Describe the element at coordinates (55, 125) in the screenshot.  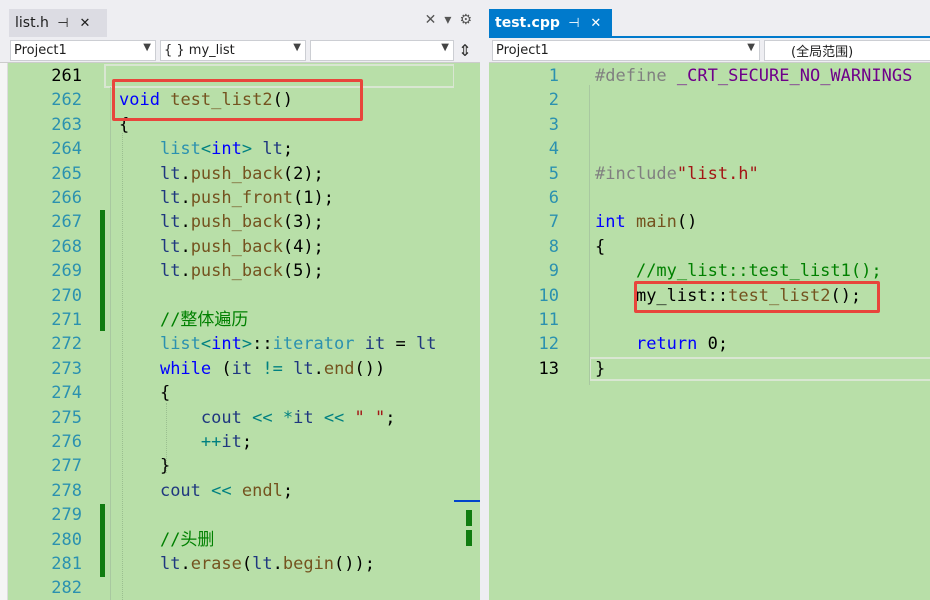
I see `line-number: 263` at that location.